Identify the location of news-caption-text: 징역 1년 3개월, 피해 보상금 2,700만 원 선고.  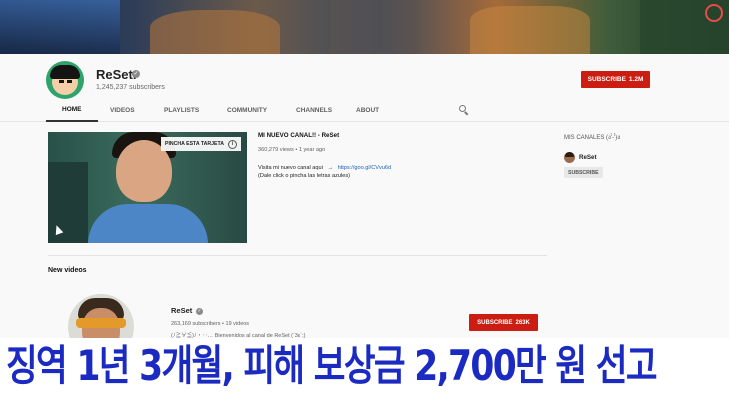
(332, 365).